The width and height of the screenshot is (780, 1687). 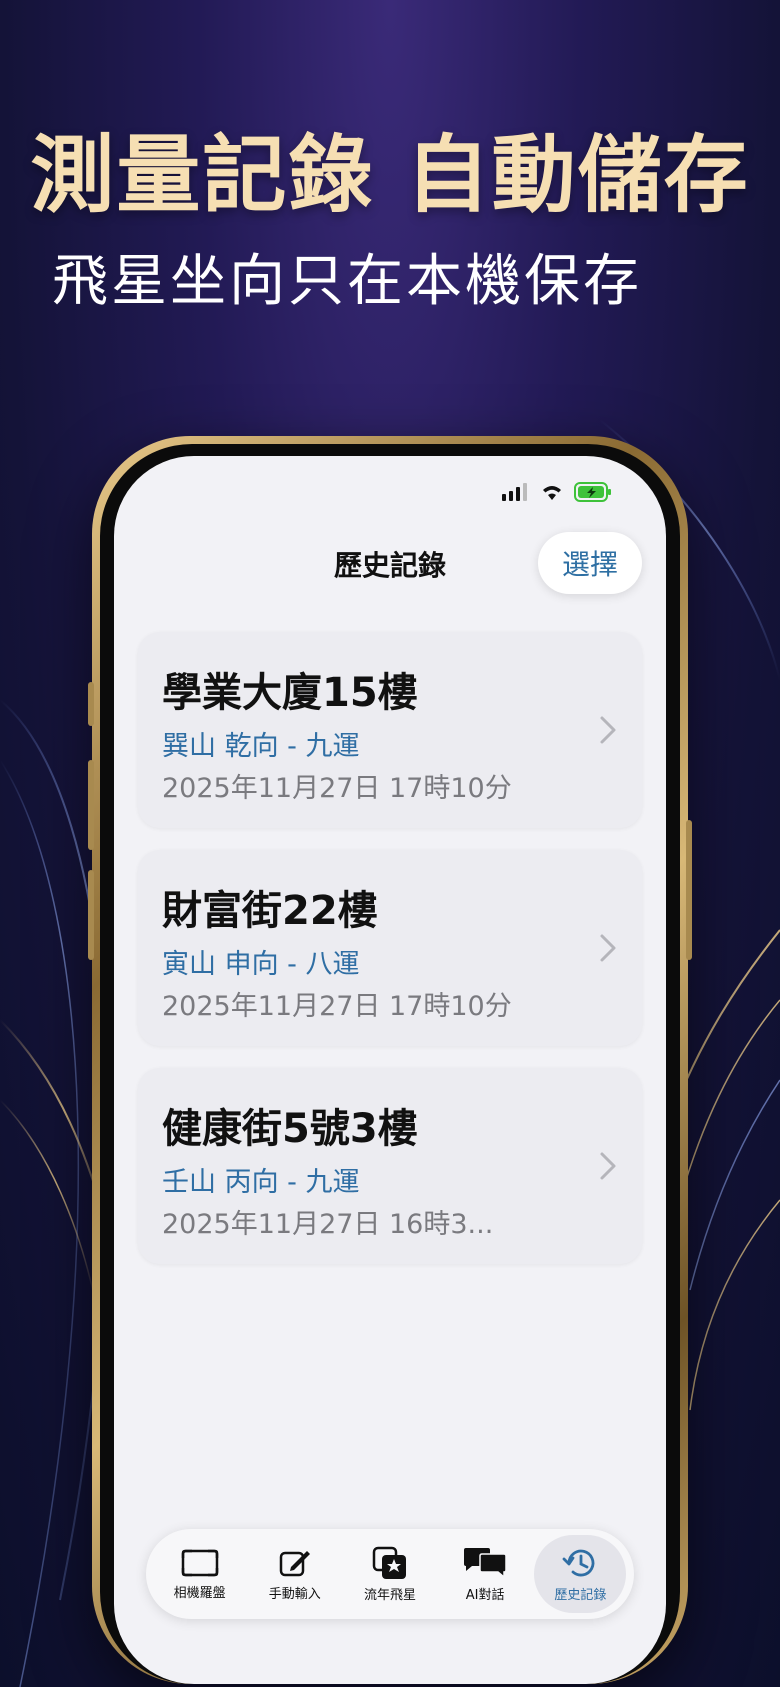 What do you see at coordinates (261, 746) in the screenshot?
I see `record-orientation: 巽山 乾向 - 九運` at bounding box center [261, 746].